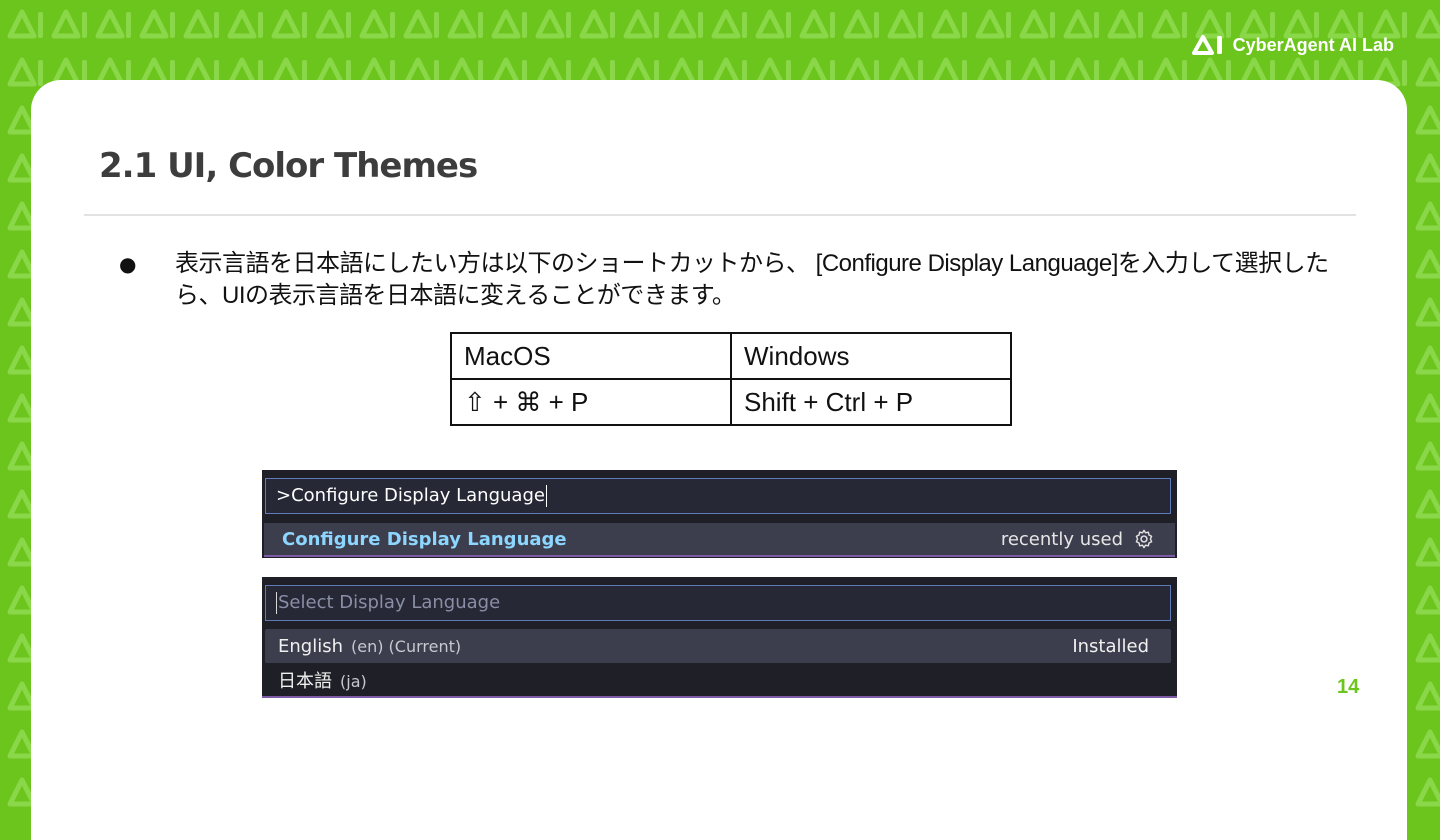  What do you see at coordinates (410, 495) in the screenshot?
I see `command-input-value: >Configure Display Language` at bounding box center [410, 495].